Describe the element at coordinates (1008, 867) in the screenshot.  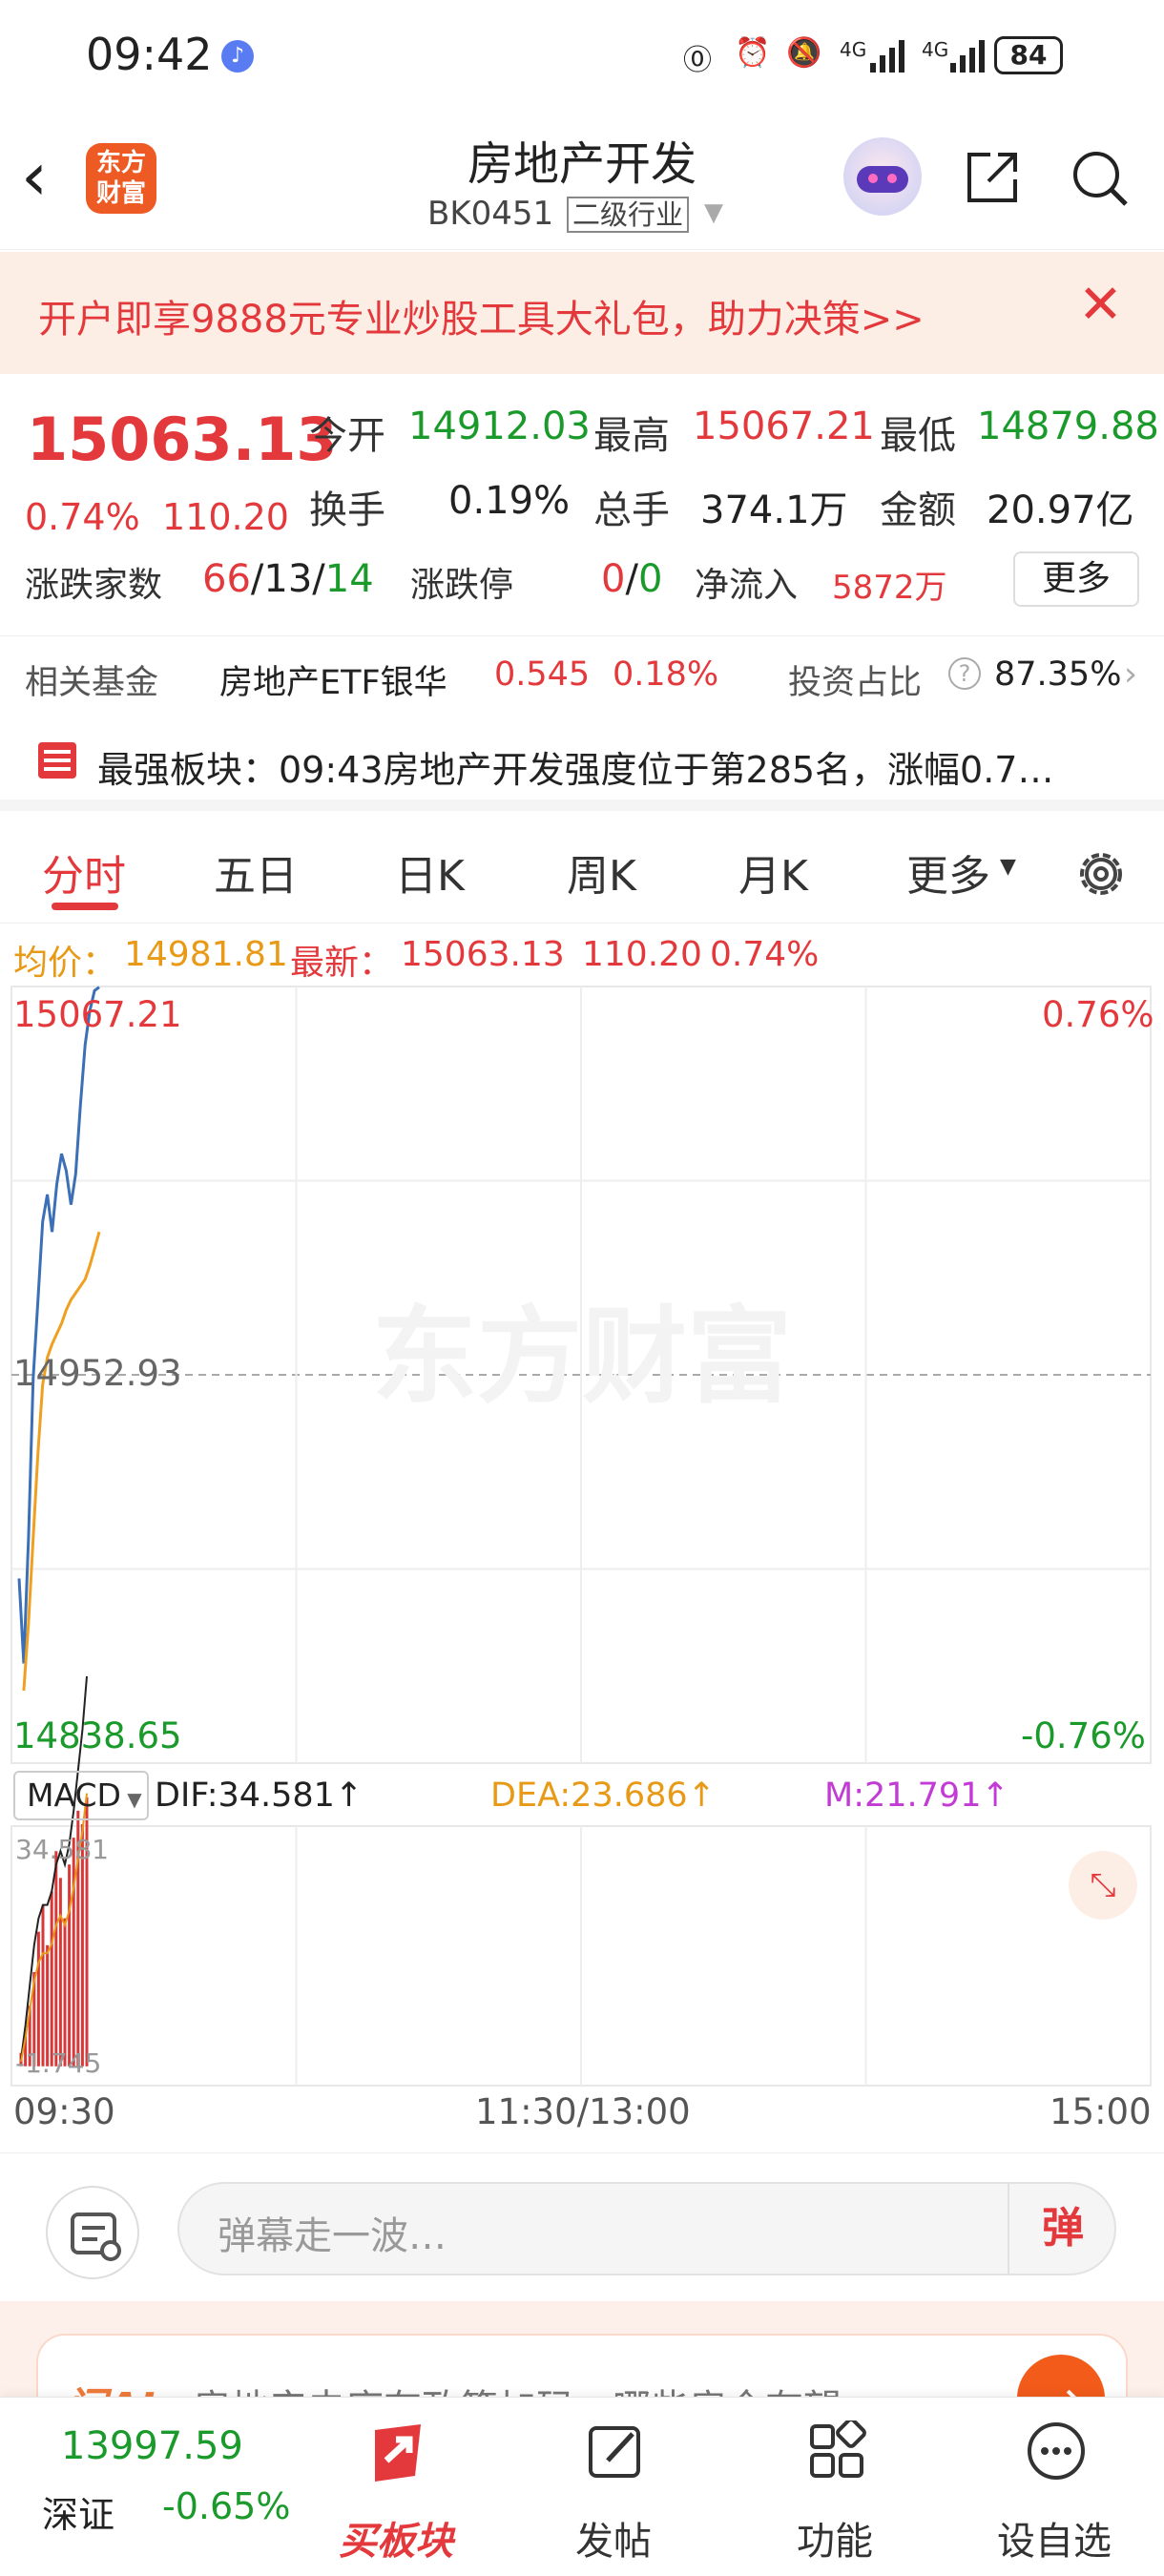
I see `caret-down-icon: ▼` at that location.